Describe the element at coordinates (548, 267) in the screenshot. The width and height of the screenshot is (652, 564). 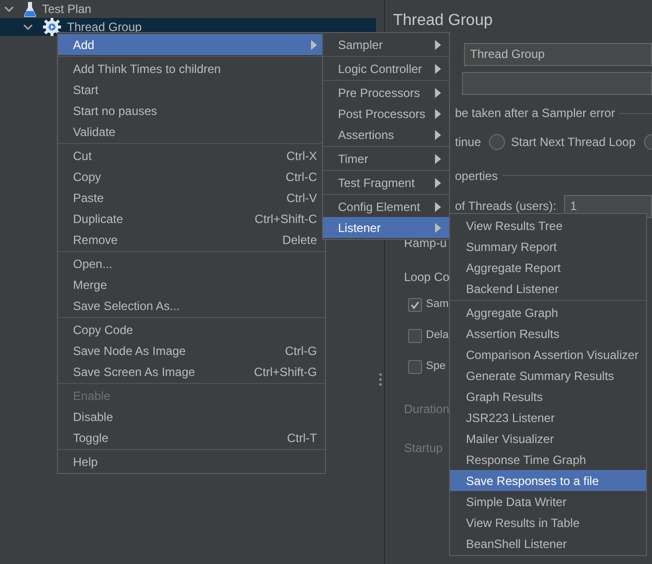
I see `menu-item: Aggregate Report` at that location.